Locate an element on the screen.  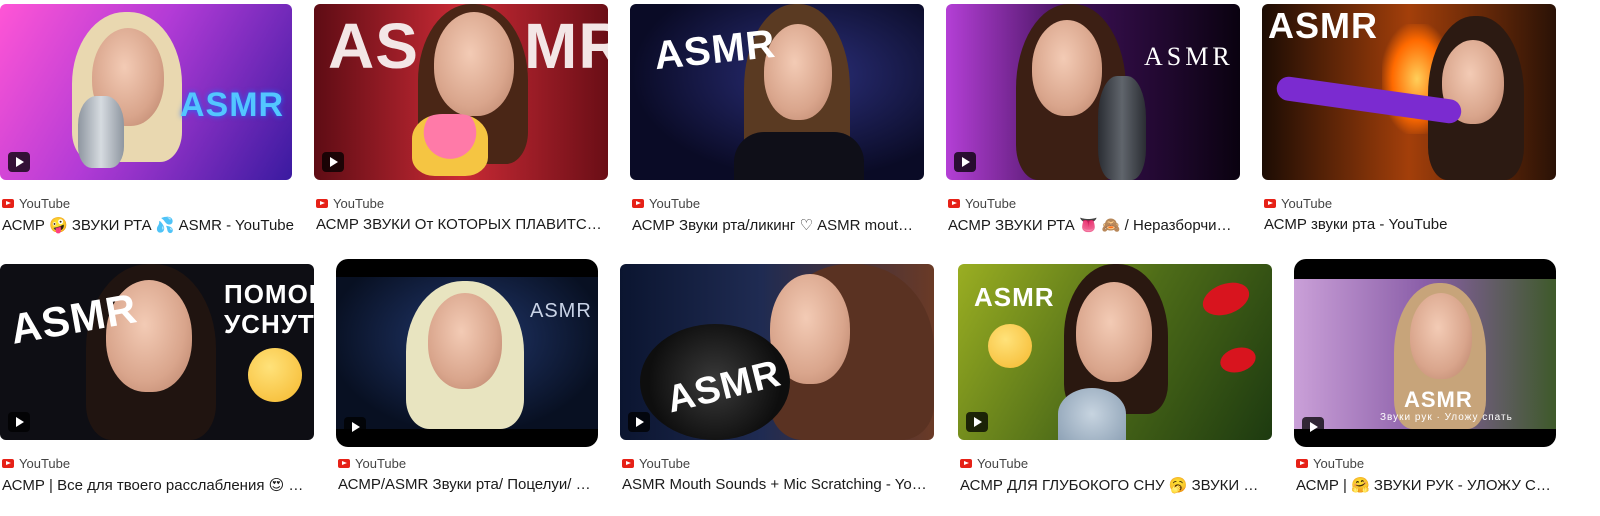
thumbnail-title-text-right: ПОМОГУ УСНУТЬ is located at coordinates (269, 309).